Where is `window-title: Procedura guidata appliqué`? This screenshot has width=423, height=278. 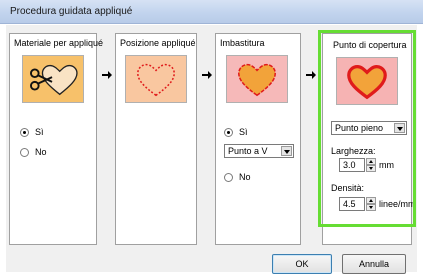
window-title: Procedura guidata appliqué is located at coordinates (71, 11).